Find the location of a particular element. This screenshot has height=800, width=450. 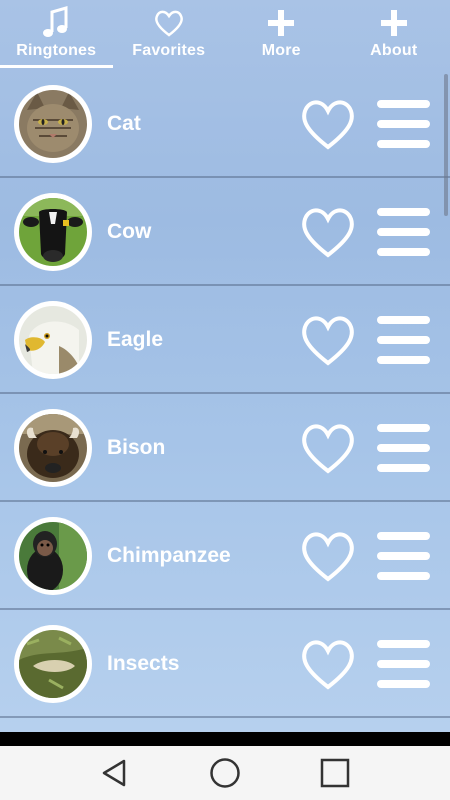

chimpanzee-photo is located at coordinates (53, 556).